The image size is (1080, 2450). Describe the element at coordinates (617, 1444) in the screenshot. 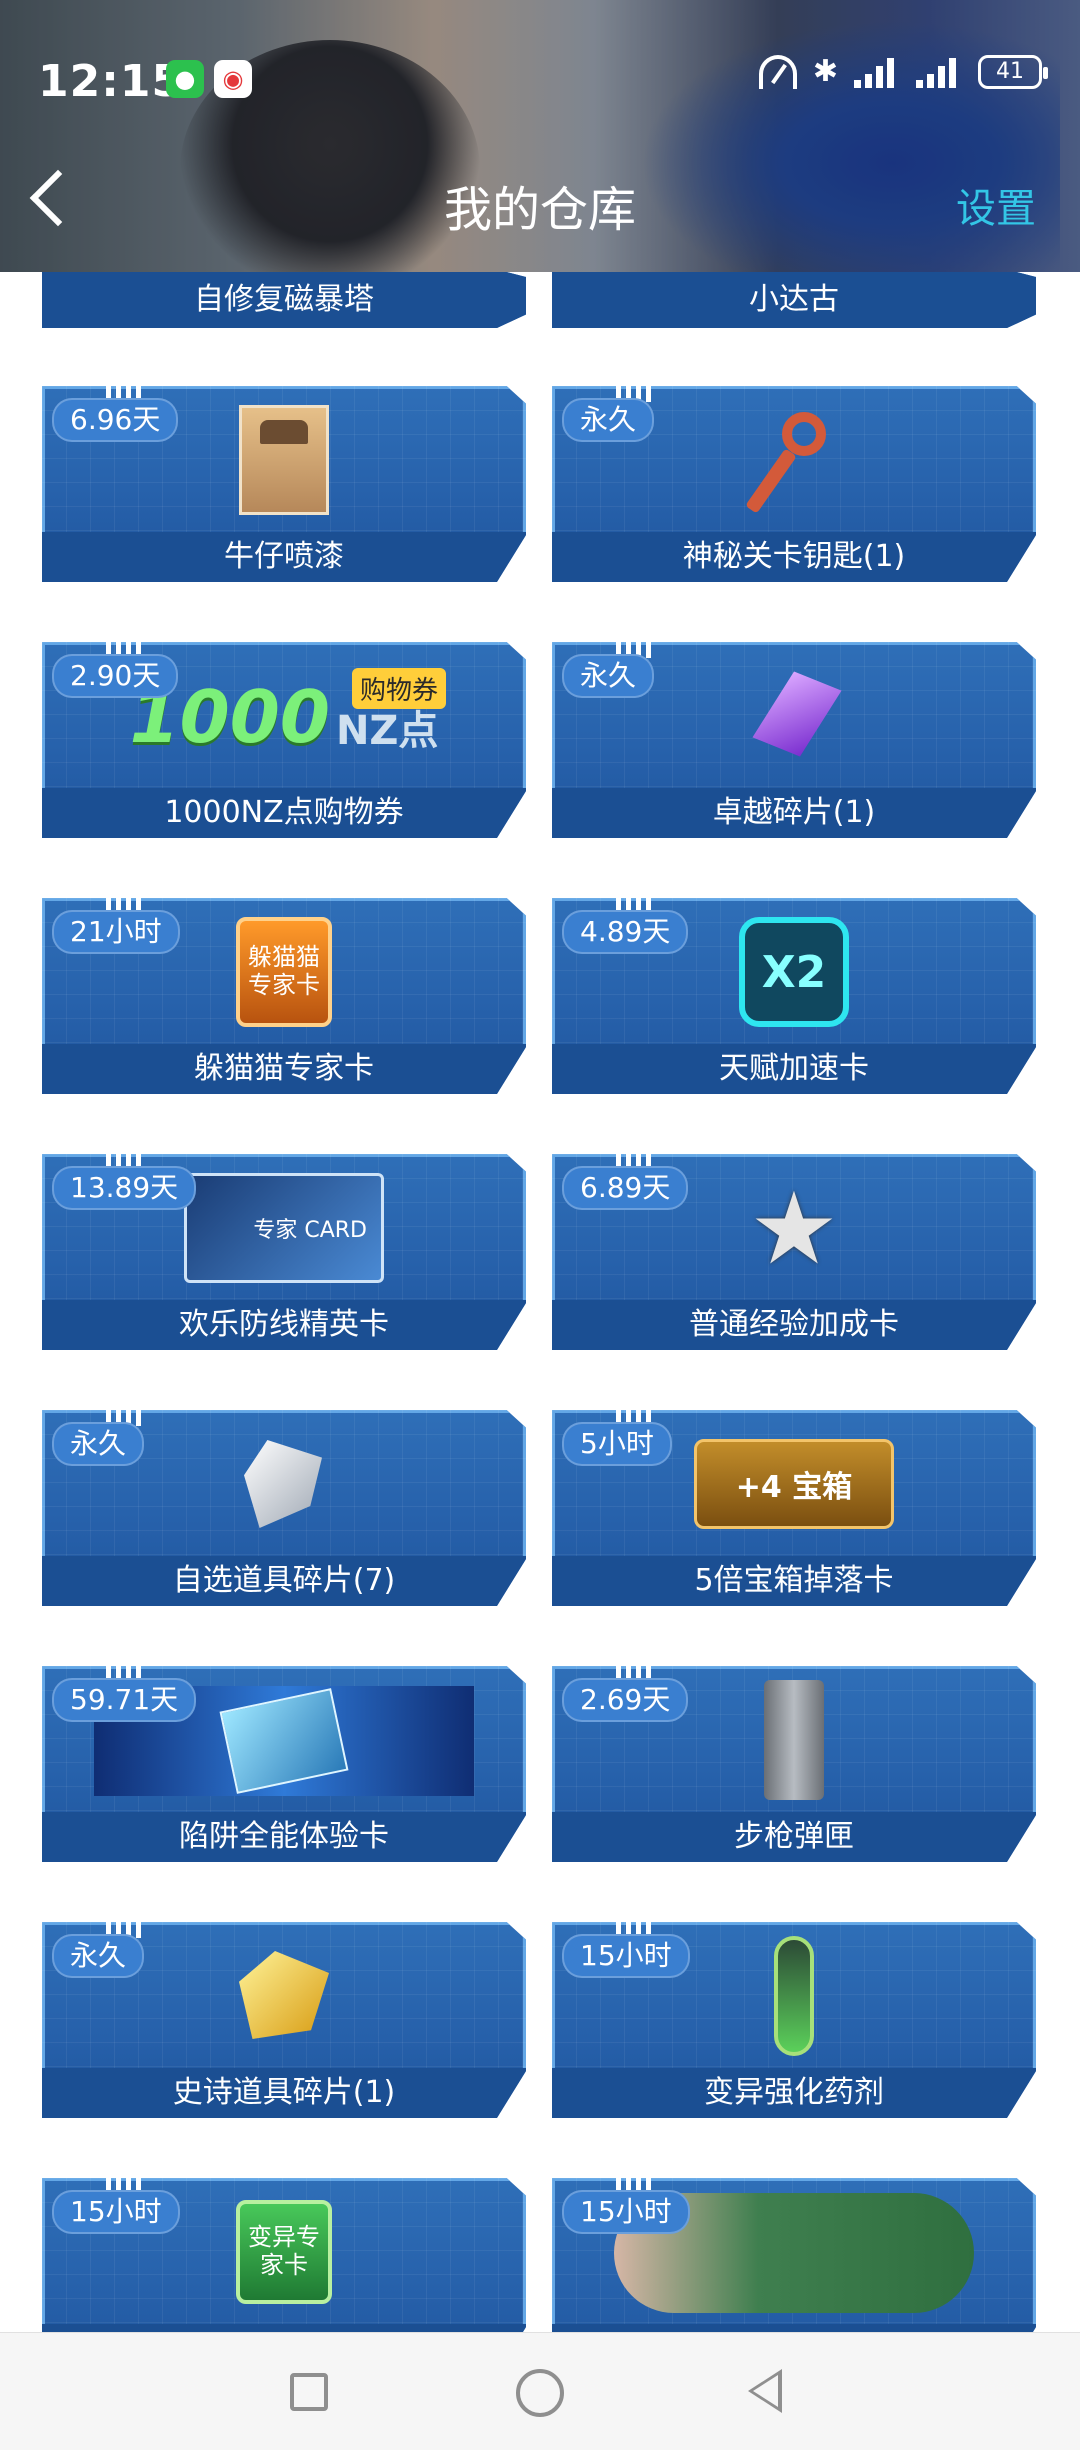

I see `duration-badge: 5小时` at that location.